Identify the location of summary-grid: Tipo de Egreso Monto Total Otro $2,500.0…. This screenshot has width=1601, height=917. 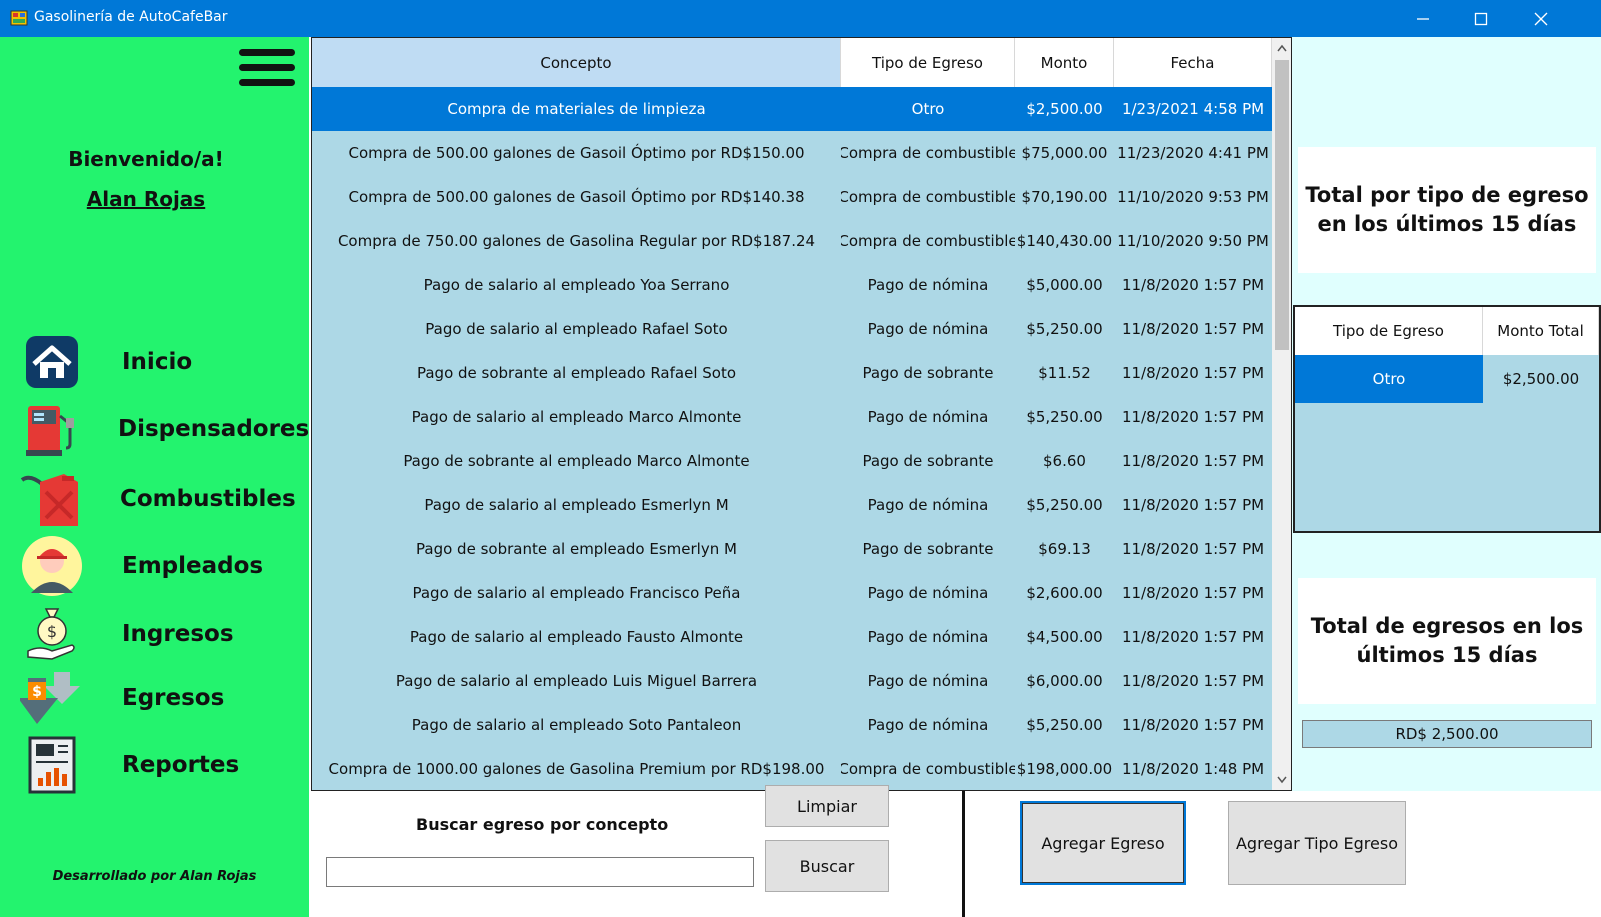
(1447, 419).